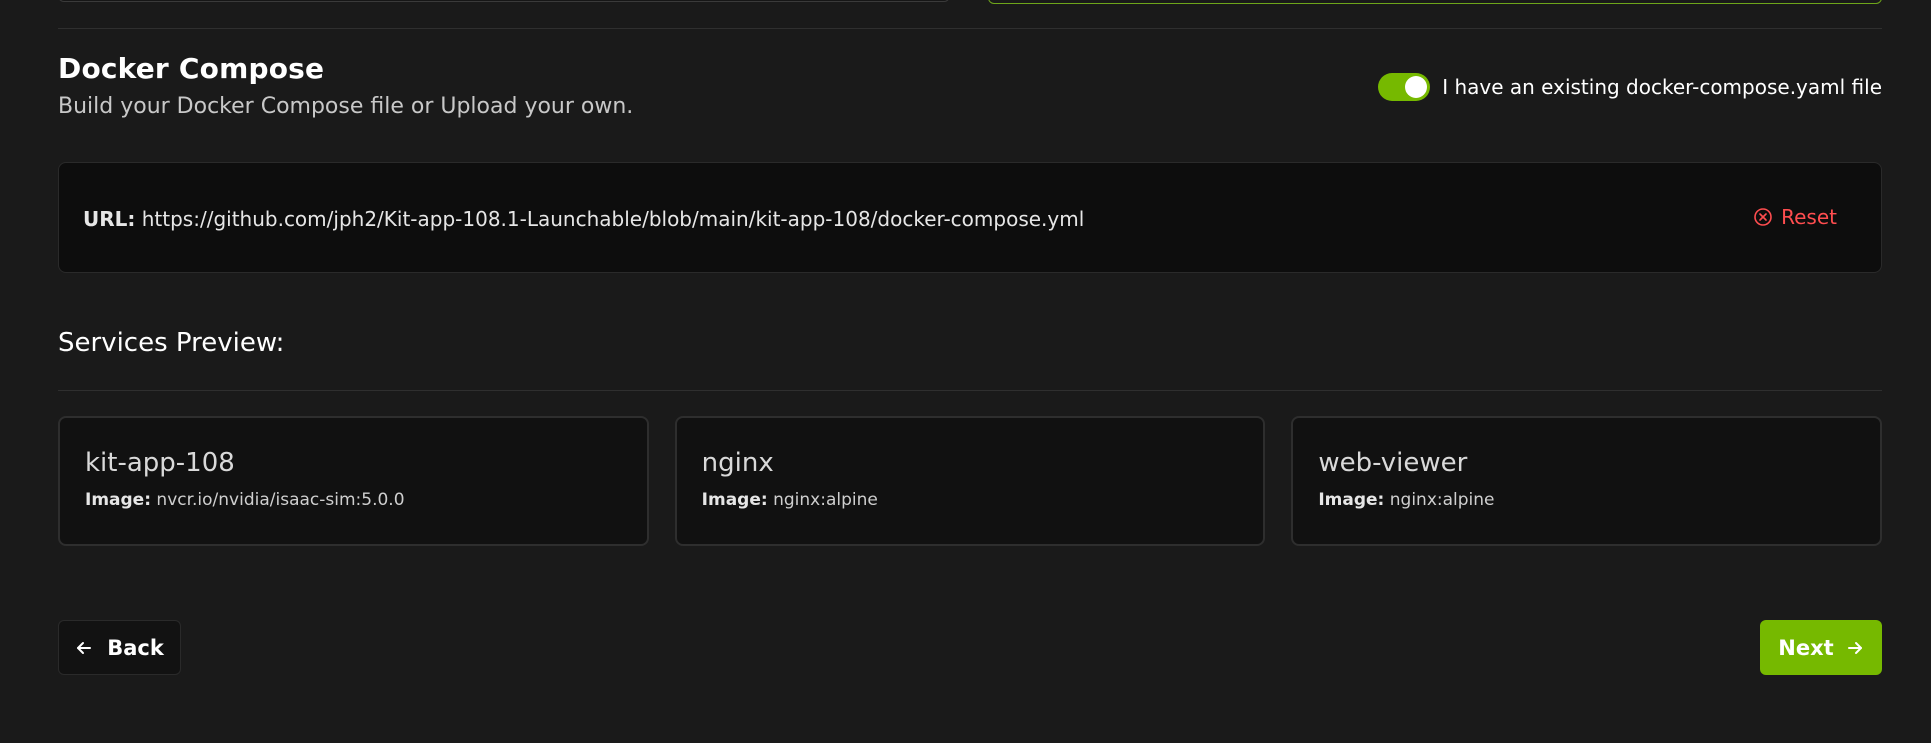 Image resolution: width=1931 pixels, height=743 pixels. What do you see at coordinates (504, 1) in the screenshot?
I see `previous-input-field` at bounding box center [504, 1].